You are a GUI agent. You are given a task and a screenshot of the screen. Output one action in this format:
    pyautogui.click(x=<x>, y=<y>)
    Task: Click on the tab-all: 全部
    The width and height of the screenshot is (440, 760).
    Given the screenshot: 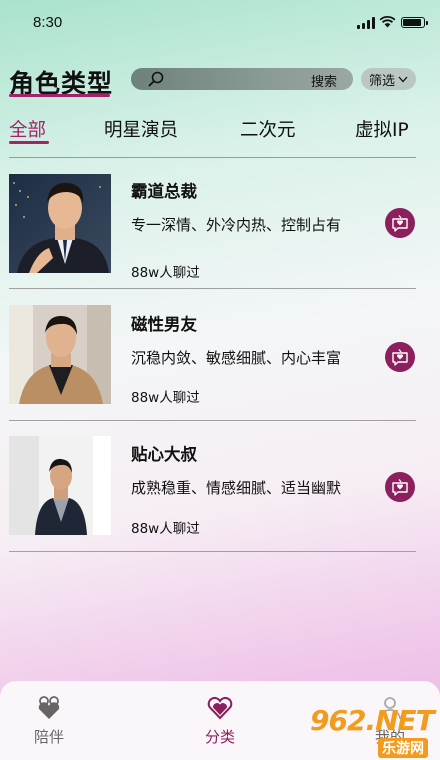 What is the action you would take?
    pyautogui.click(x=27, y=129)
    